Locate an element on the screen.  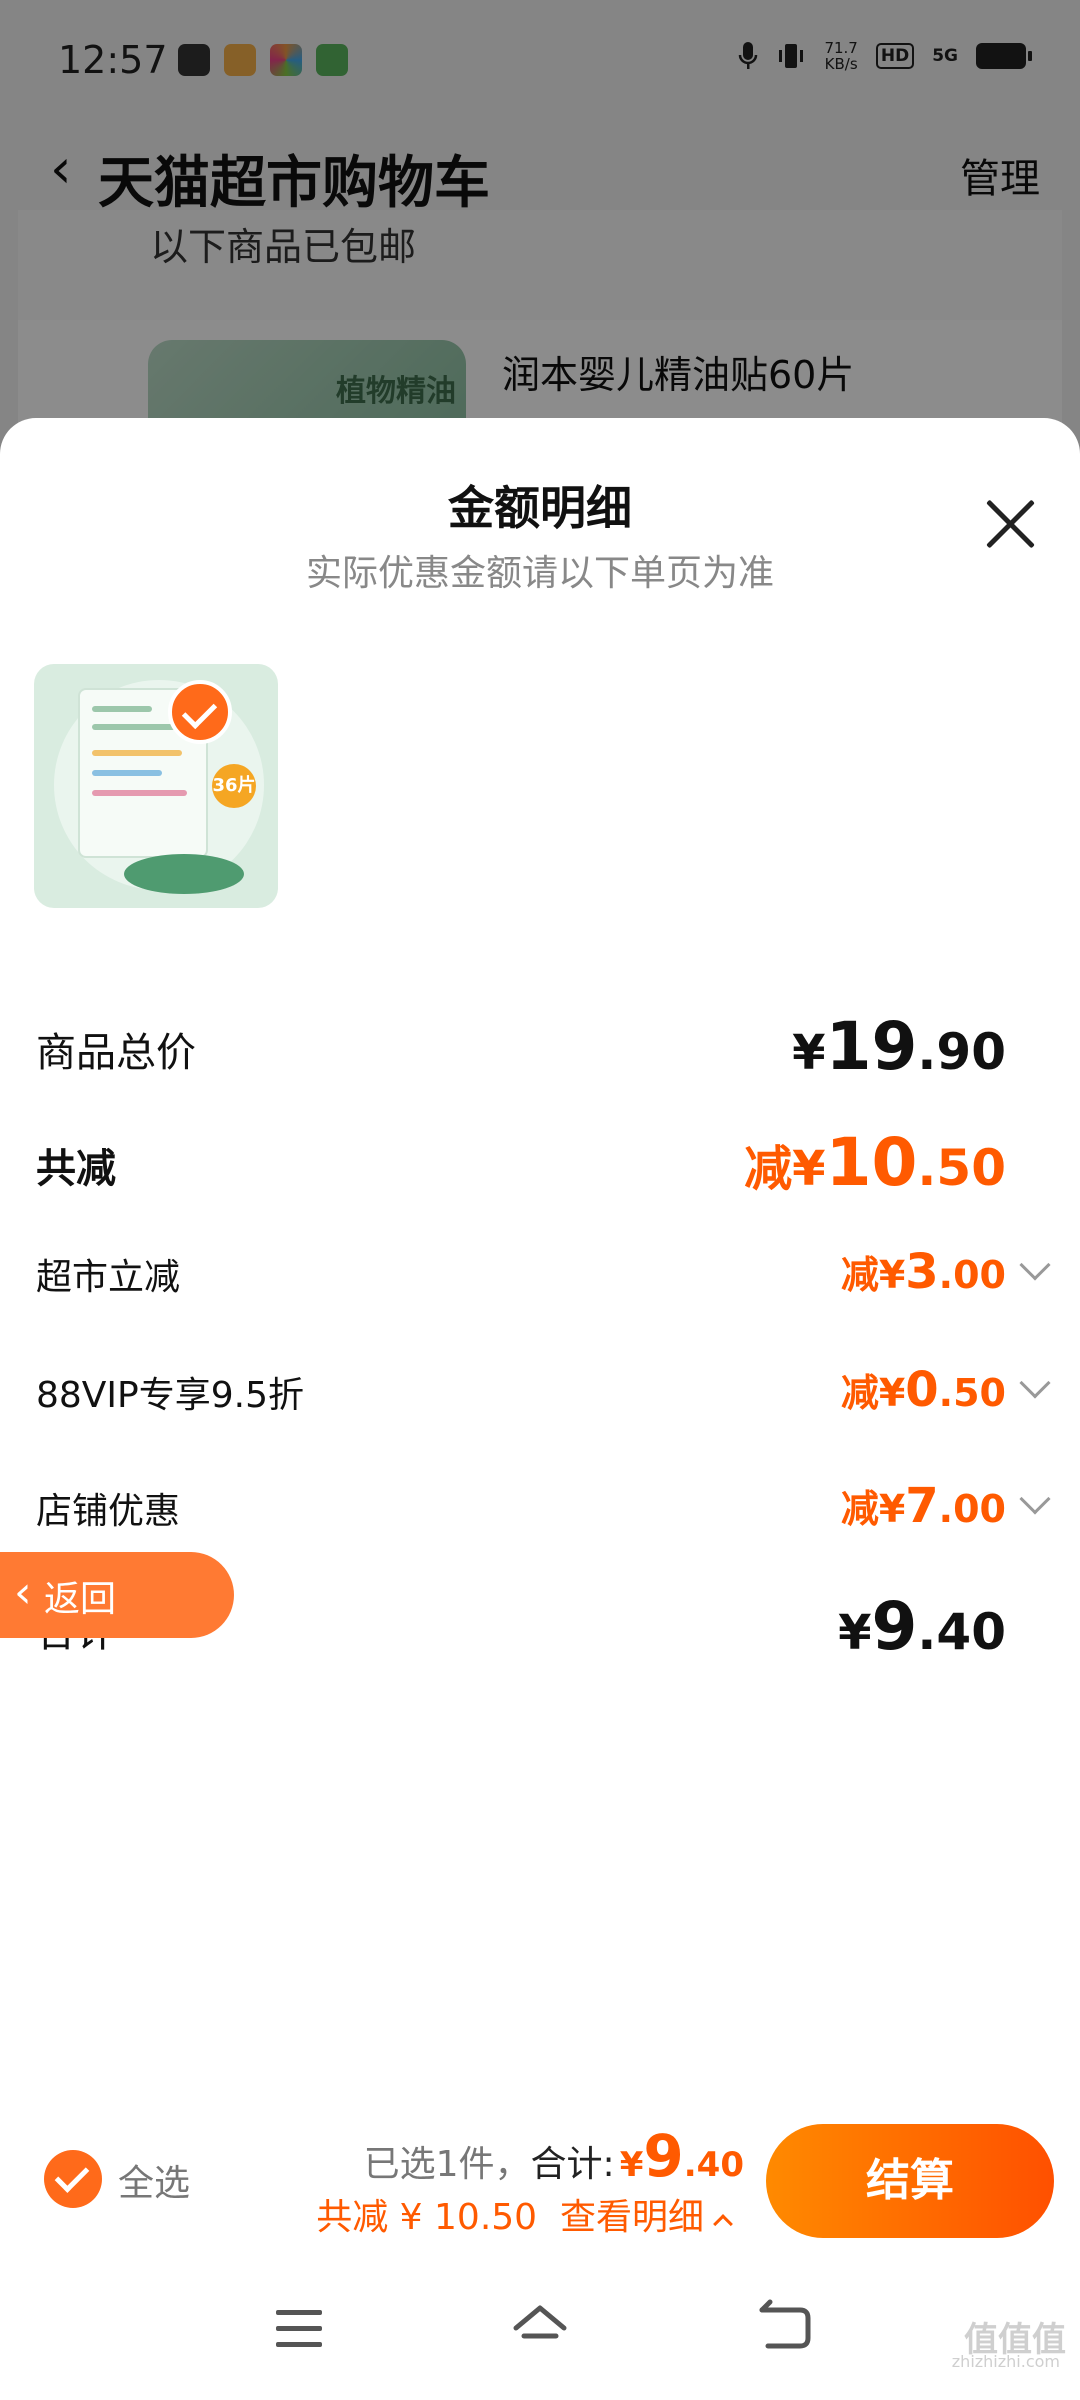
floating-back-label: 返回 is located at coordinates (80, 1599).